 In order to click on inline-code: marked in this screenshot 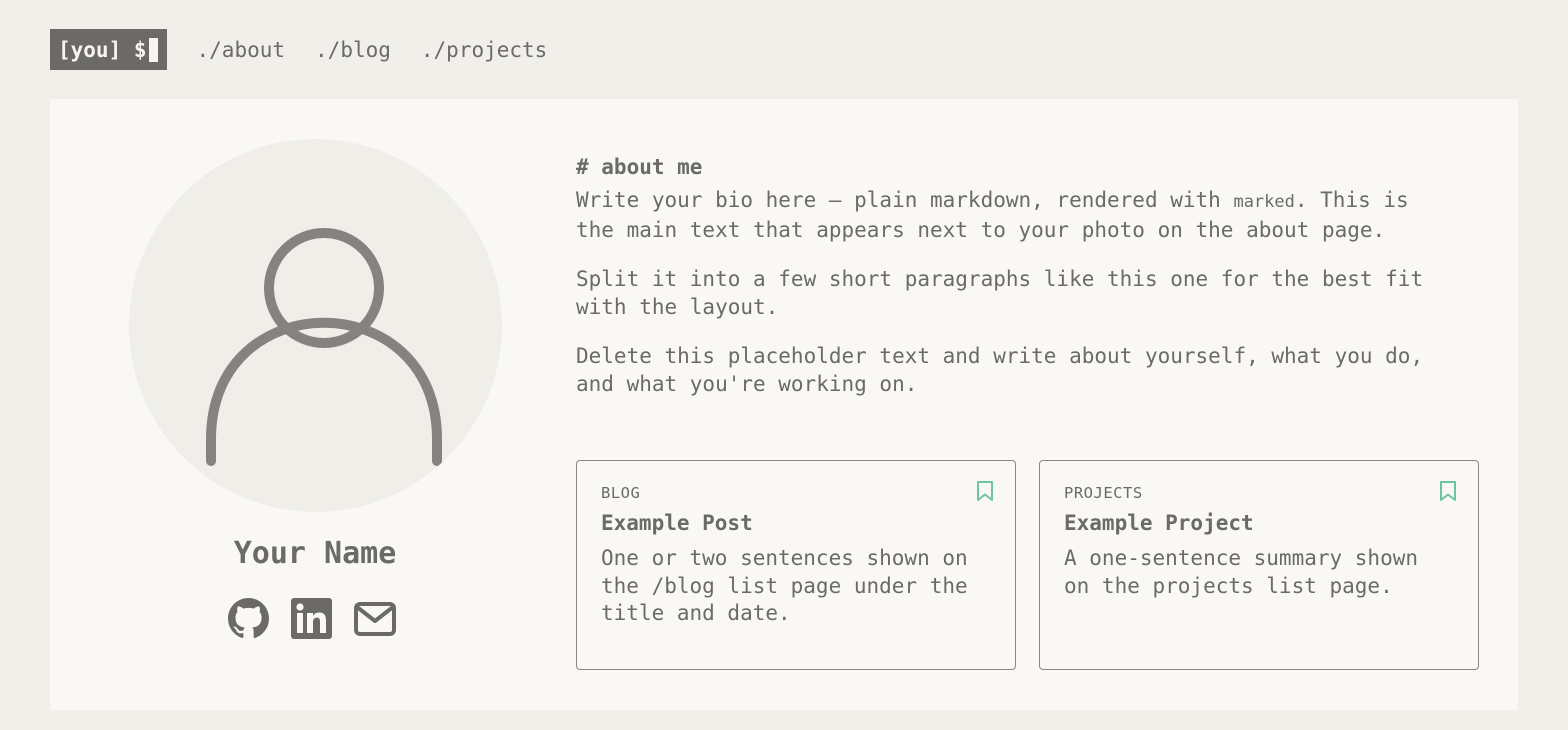, I will do `click(1264, 202)`.